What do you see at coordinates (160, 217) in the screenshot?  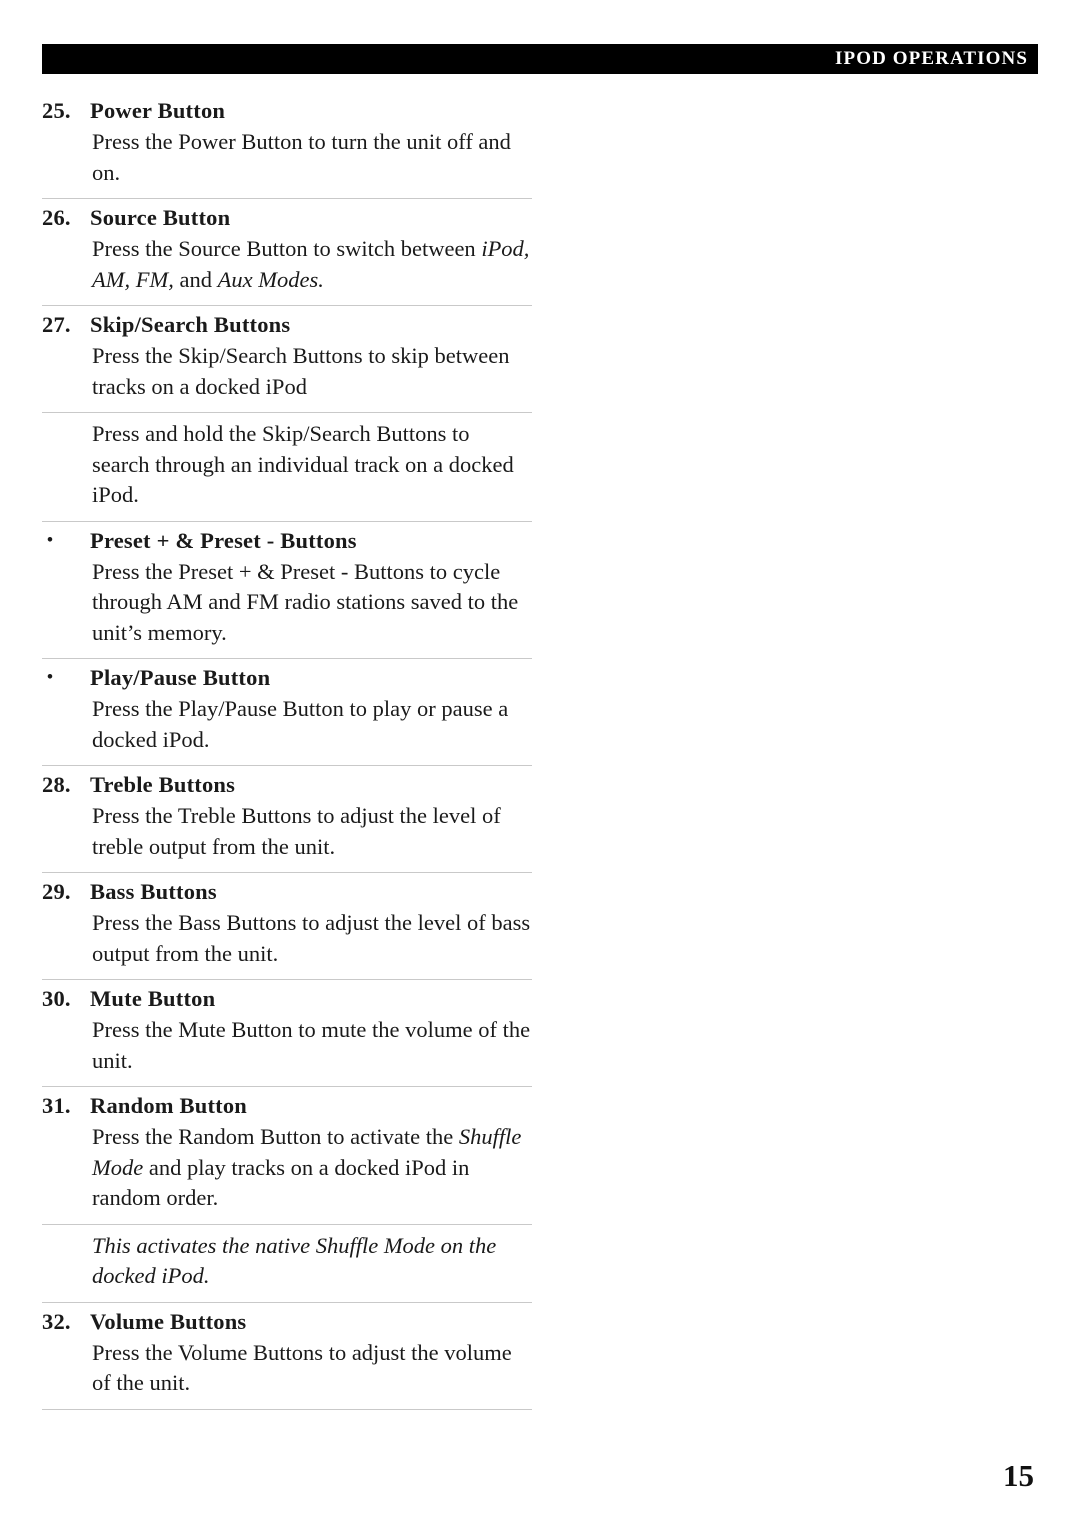 I see `entry-title: Source Button` at bounding box center [160, 217].